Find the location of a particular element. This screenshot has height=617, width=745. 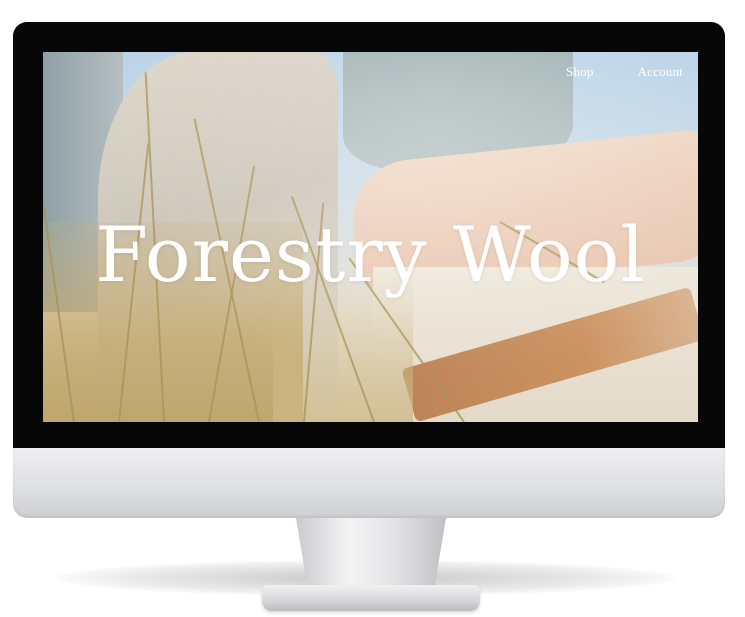

monitor-stand-base is located at coordinates (371, 598).